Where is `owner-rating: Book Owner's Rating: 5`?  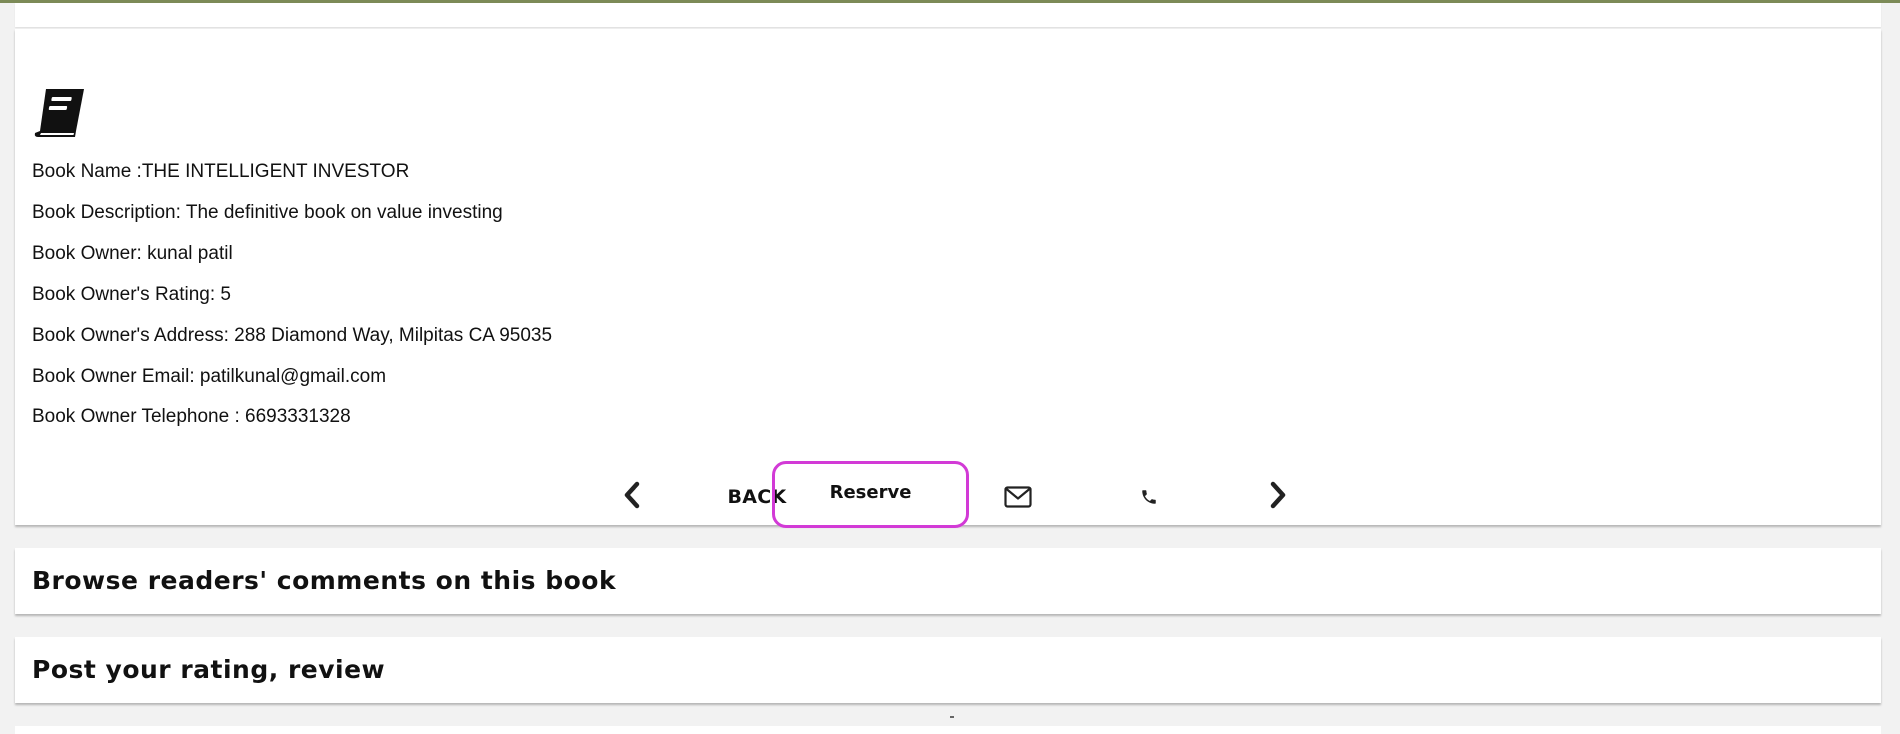
owner-rating: Book Owner's Rating: 5 is located at coordinates (131, 294).